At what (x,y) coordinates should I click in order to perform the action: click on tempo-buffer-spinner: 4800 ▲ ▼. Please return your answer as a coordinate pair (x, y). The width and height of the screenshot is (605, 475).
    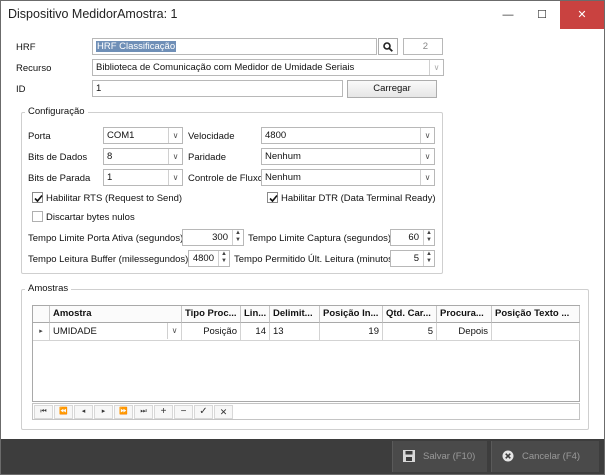
    Looking at the image, I should click on (209, 258).